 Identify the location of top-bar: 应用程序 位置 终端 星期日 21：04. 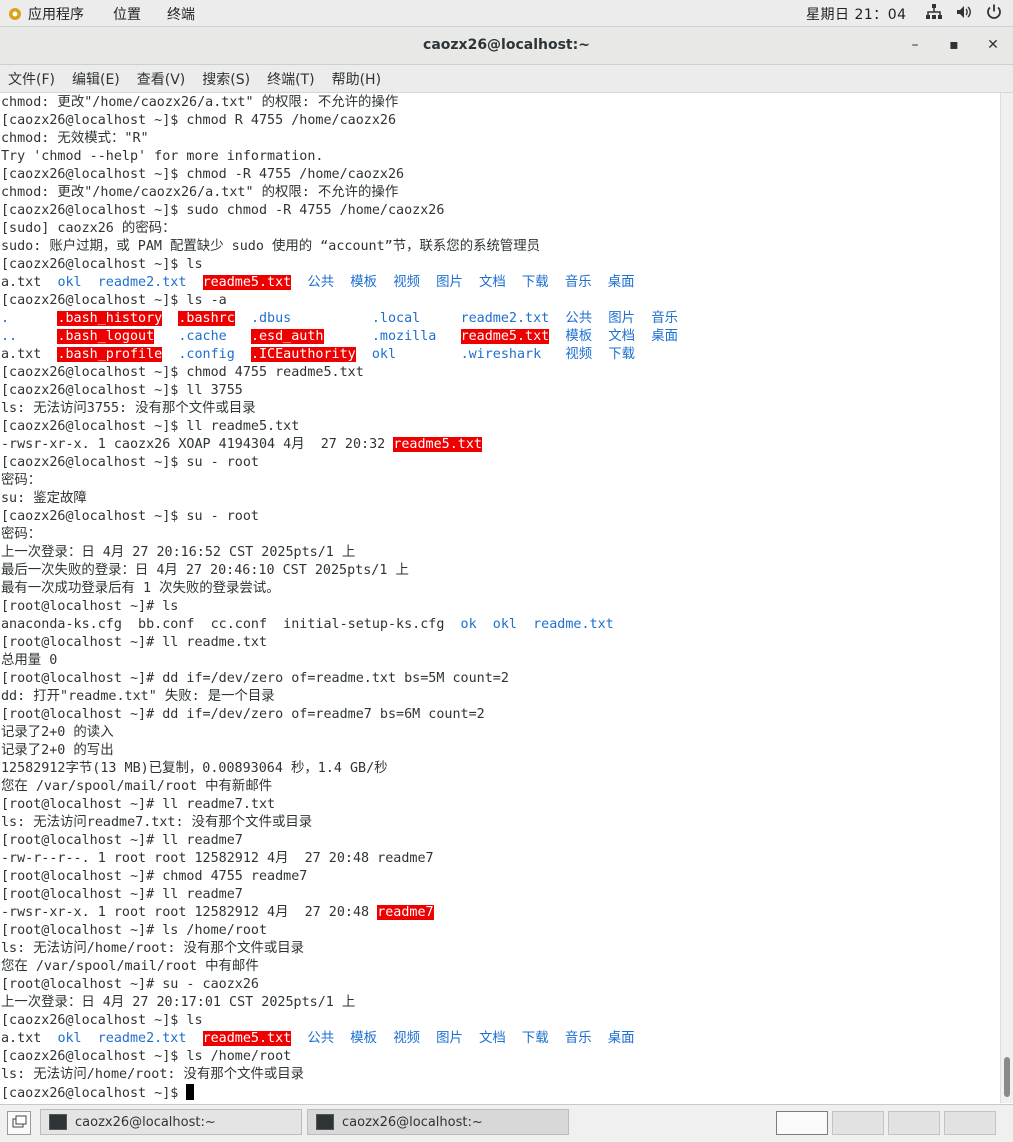
(506, 13).